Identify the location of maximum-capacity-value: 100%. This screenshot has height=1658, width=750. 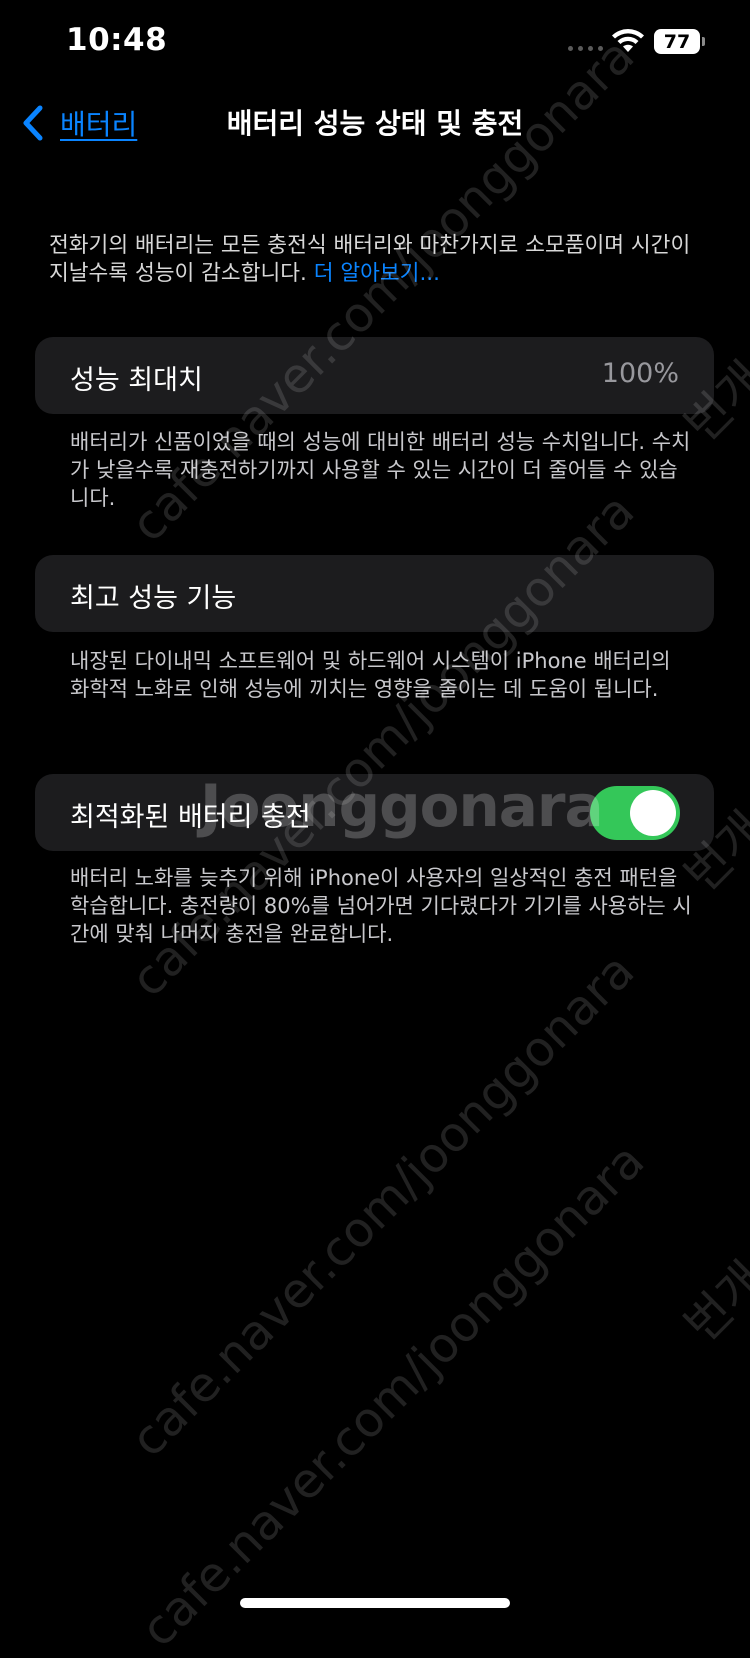
(640, 373).